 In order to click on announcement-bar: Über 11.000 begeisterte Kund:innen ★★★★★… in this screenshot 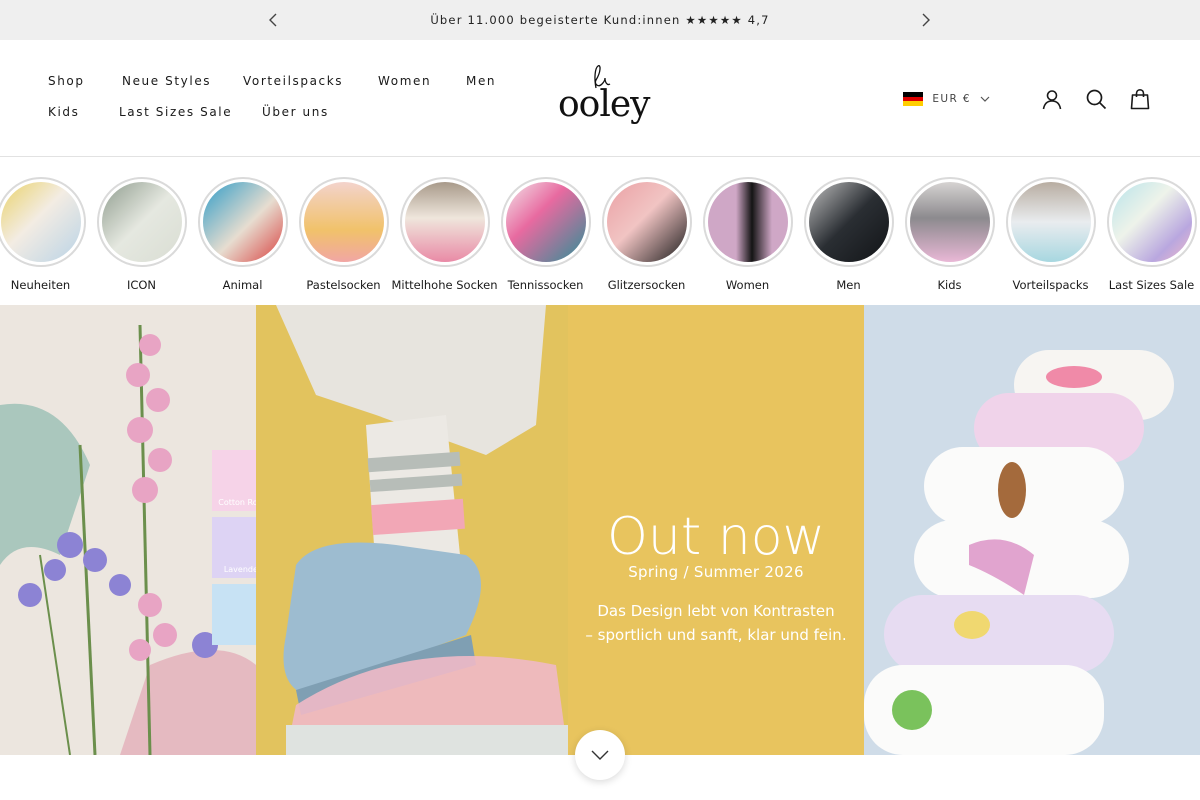, I will do `click(600, 20)`.